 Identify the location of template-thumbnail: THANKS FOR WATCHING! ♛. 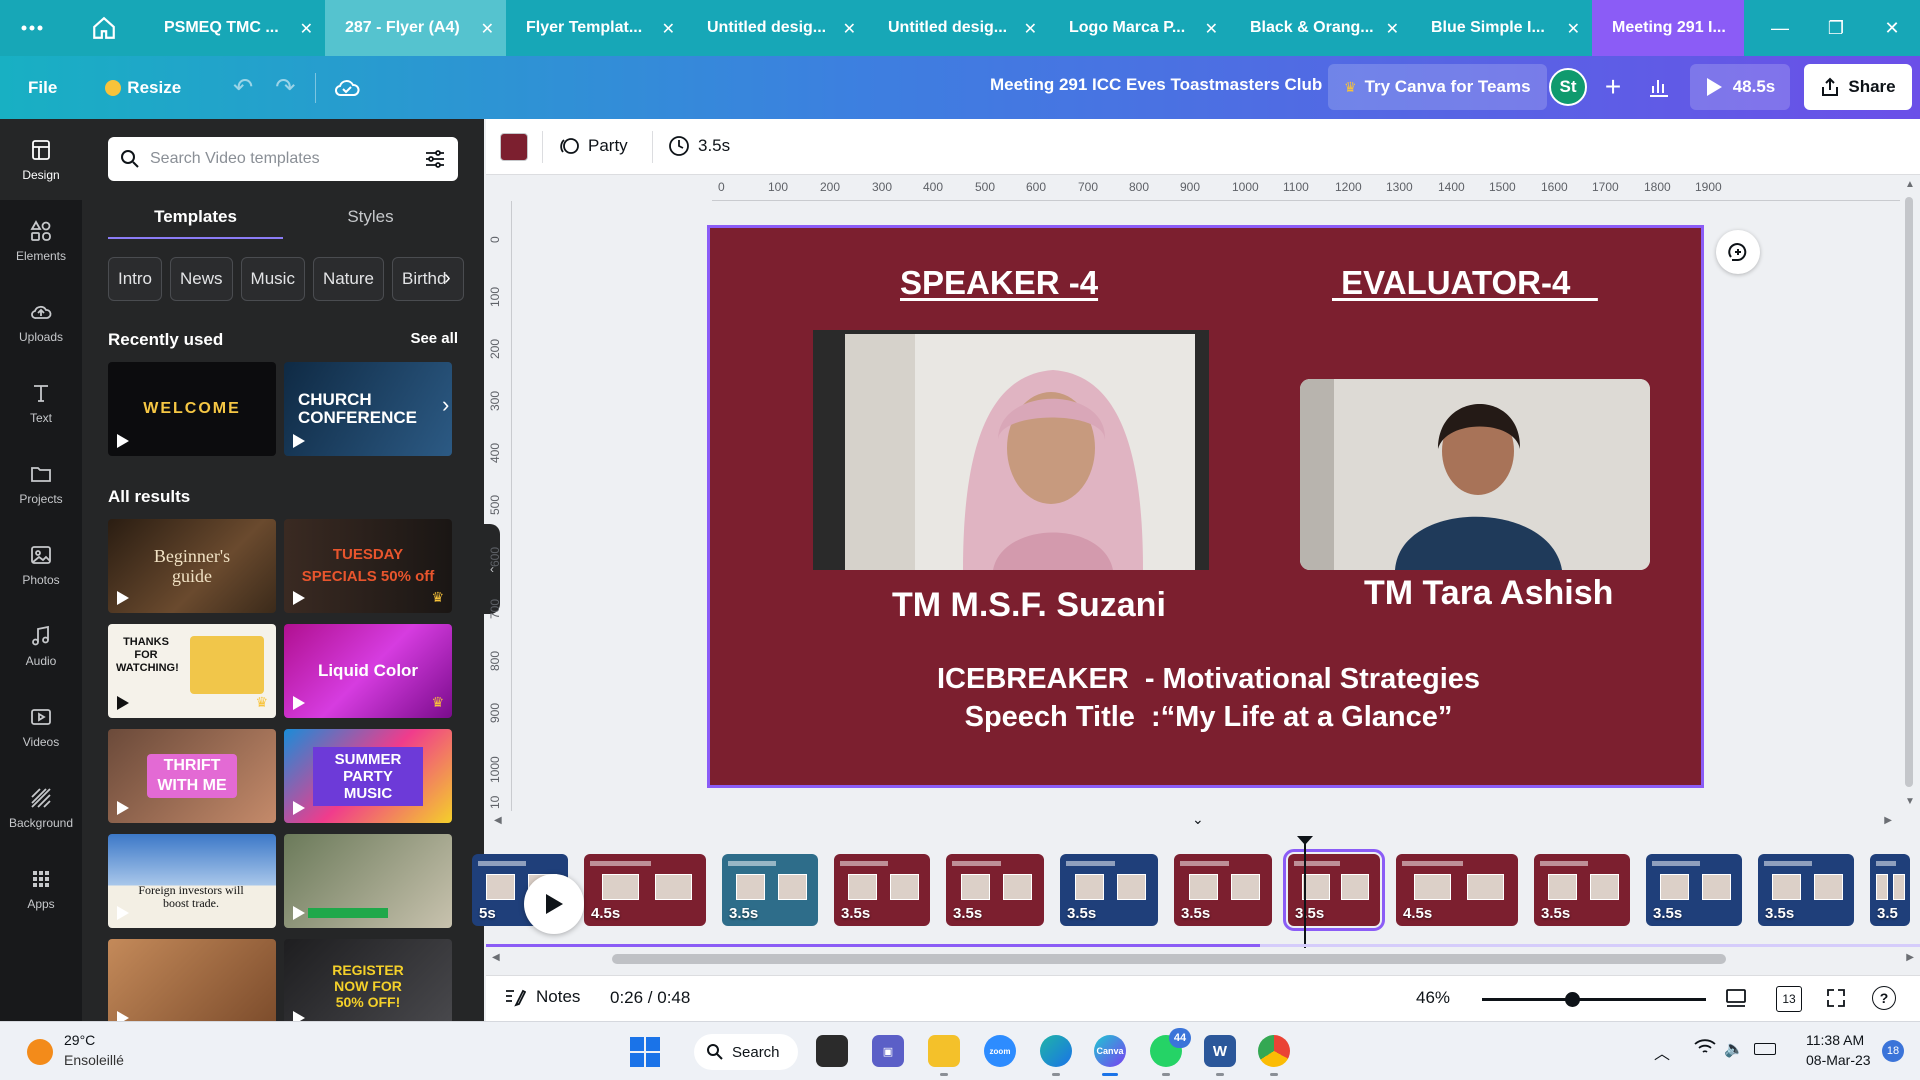
(192, 671).